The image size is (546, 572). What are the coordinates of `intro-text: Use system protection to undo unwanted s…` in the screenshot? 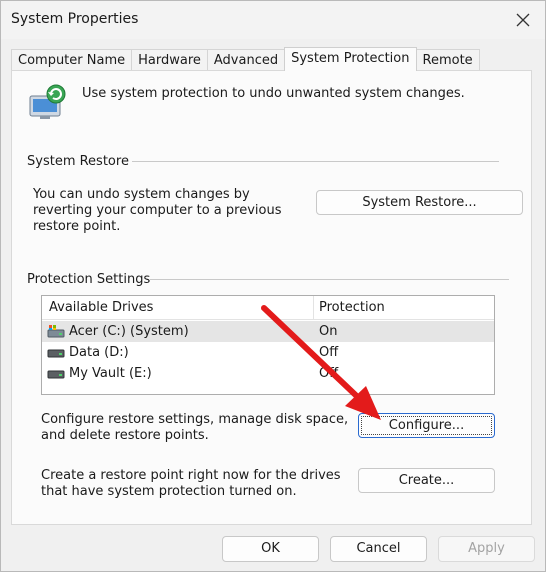 It's located at (273, 93).